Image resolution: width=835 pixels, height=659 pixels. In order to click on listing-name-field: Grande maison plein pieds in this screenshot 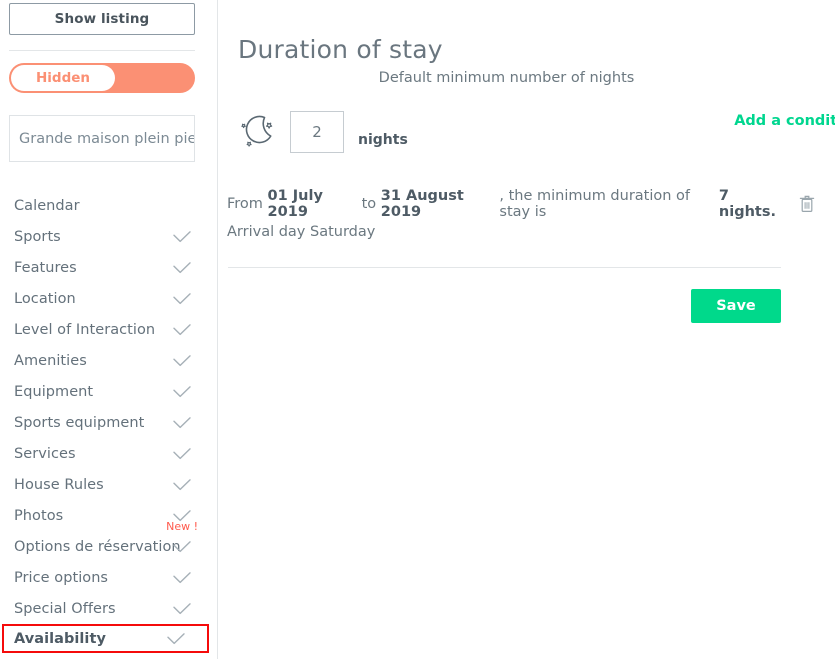, I will do `click(102, 138)`.